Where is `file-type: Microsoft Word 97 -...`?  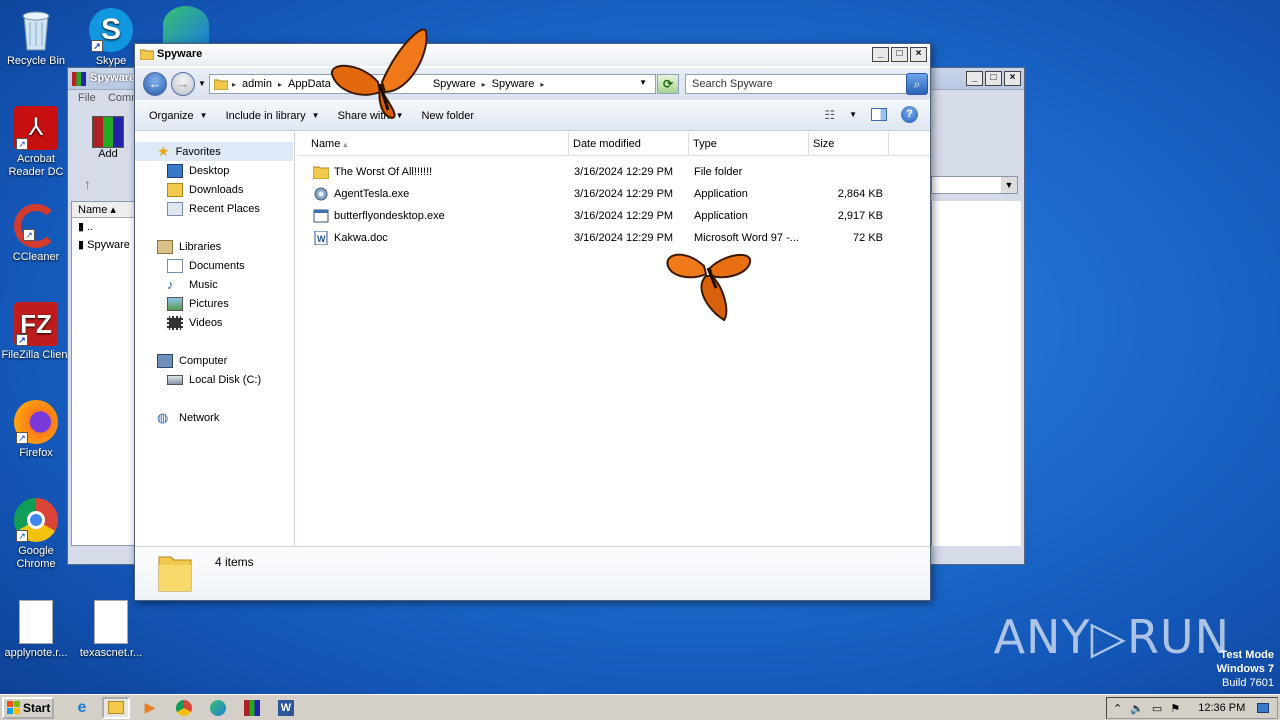
file-type: Microsoft Word 97 -... is located at coordinates (746, 238).